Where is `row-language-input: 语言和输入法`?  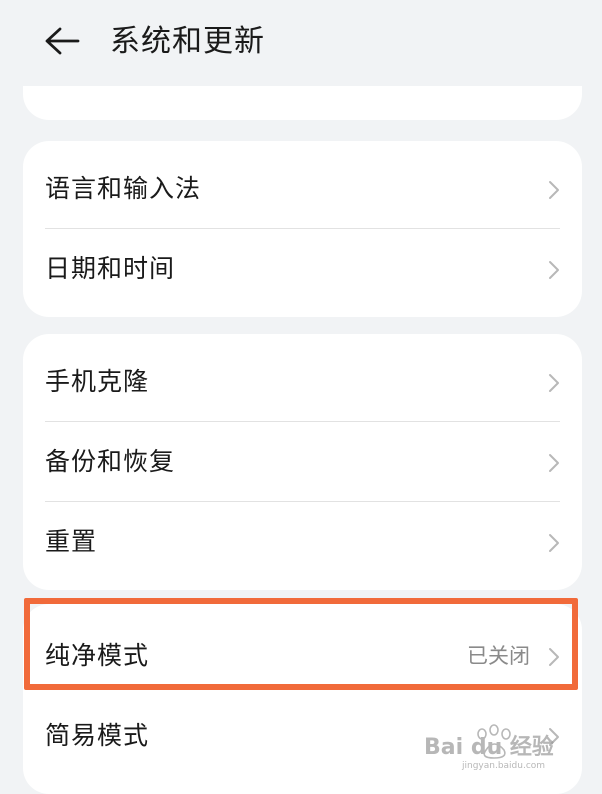 row-language-input: 语言和输入法 is located at coordinates (302, 189).